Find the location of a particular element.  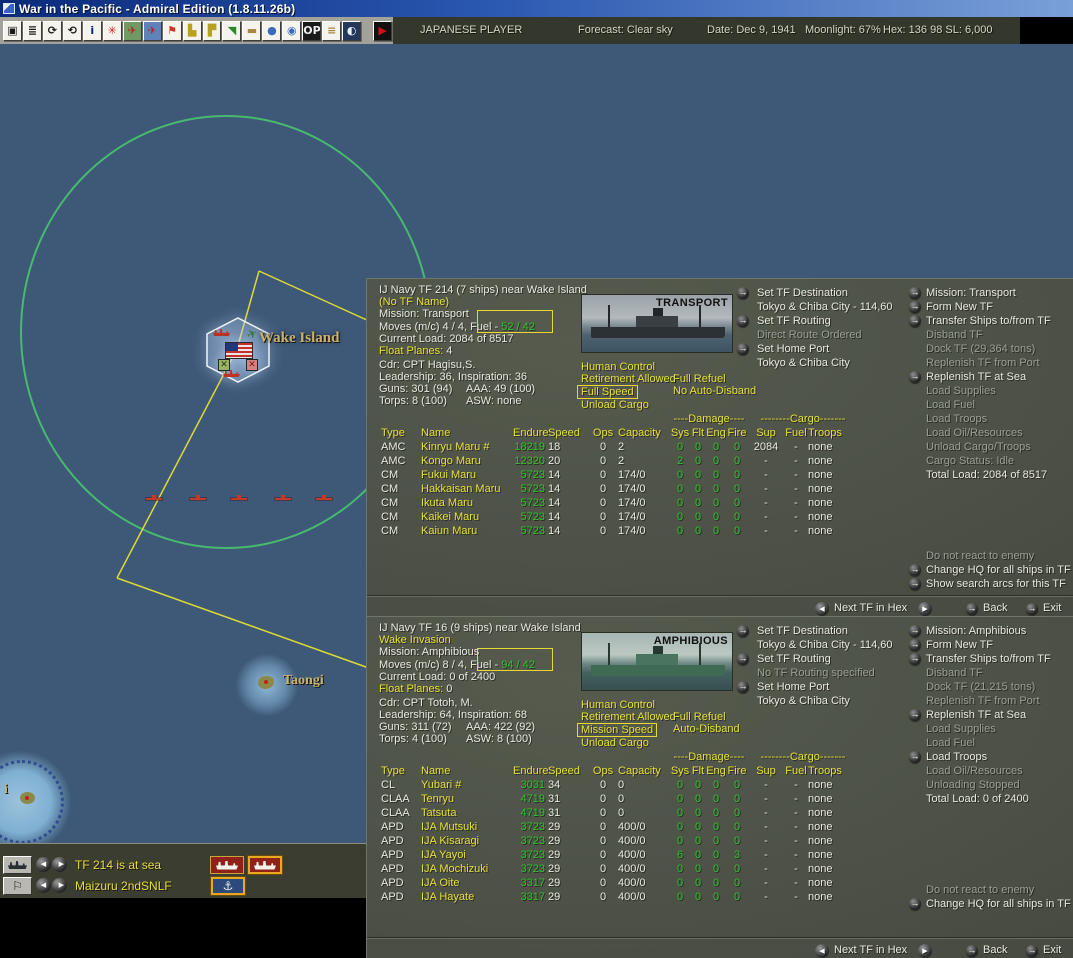

ship-row: CM Ikuta Maru 5723 14 0 174/0 0 0 0 0- - none is located at coordinates (720, 503).